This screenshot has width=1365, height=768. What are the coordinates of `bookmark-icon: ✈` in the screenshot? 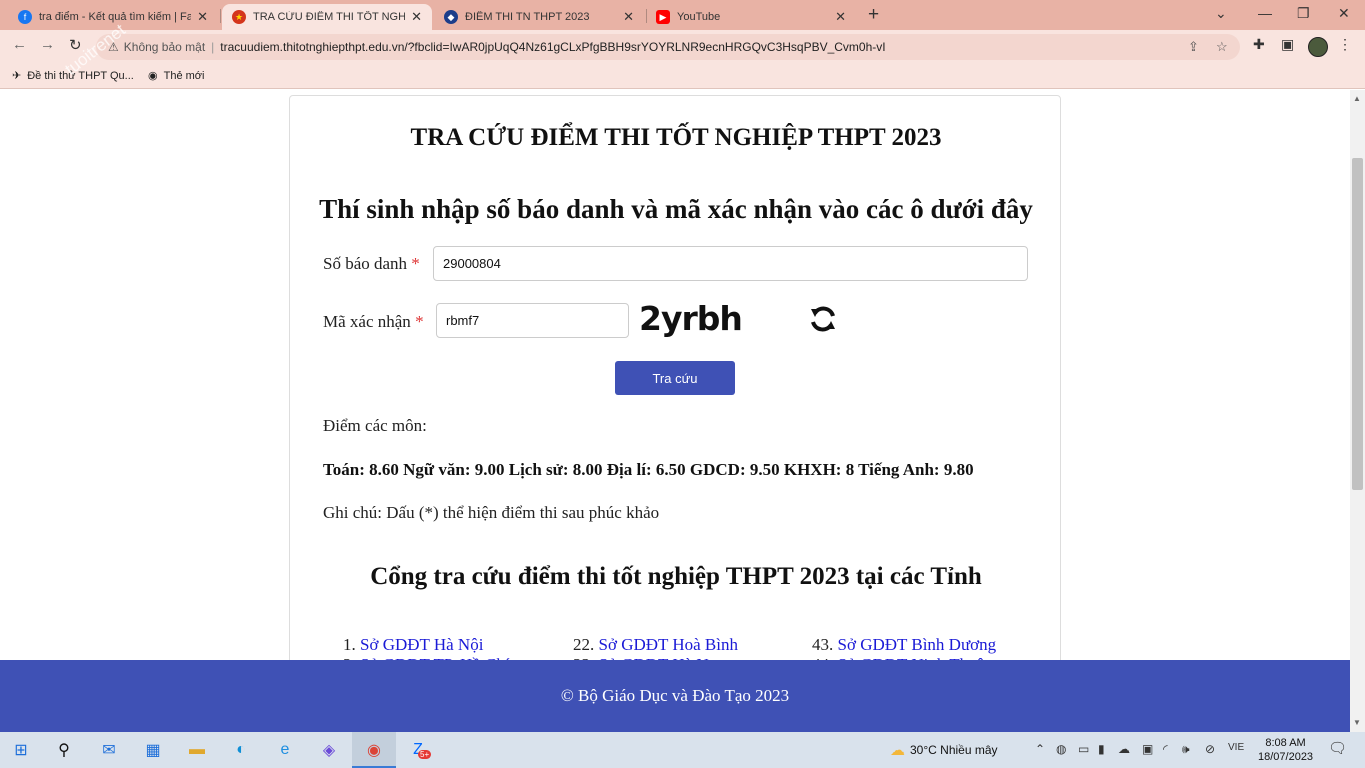 It's located at (17, 76).